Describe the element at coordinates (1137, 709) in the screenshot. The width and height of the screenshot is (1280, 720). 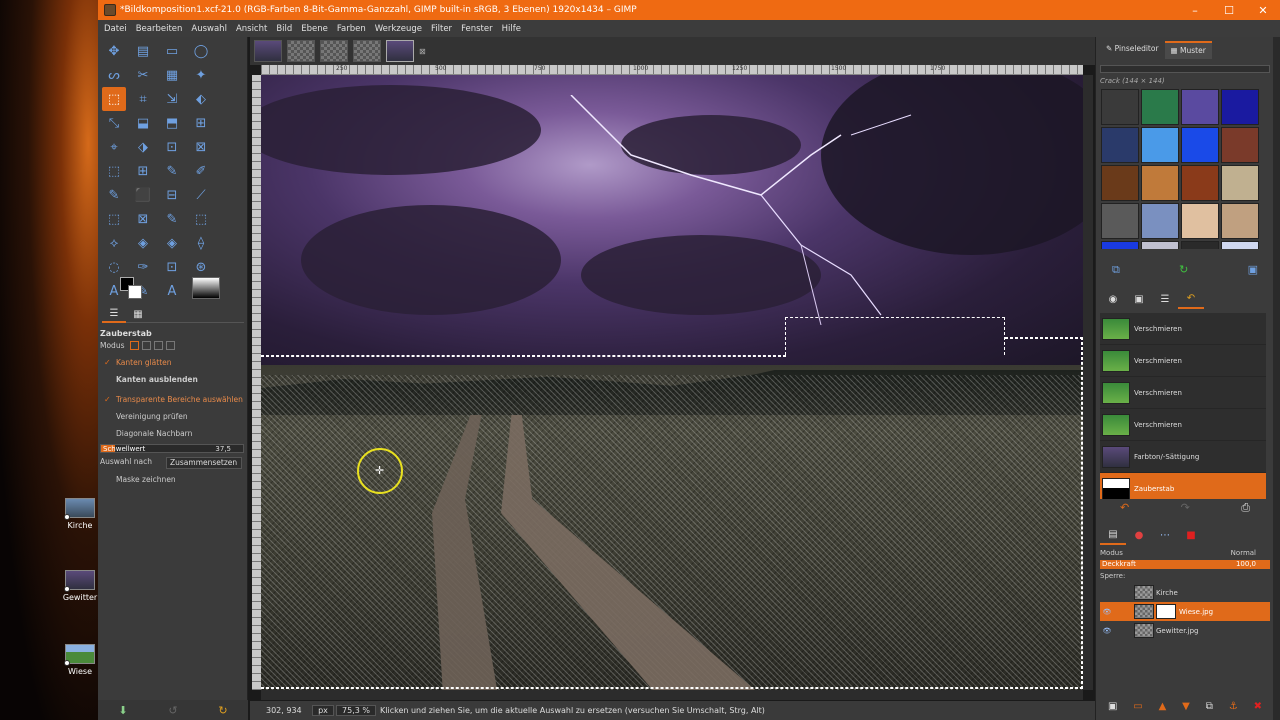
I see `new-group-icon: ▭` at that location.